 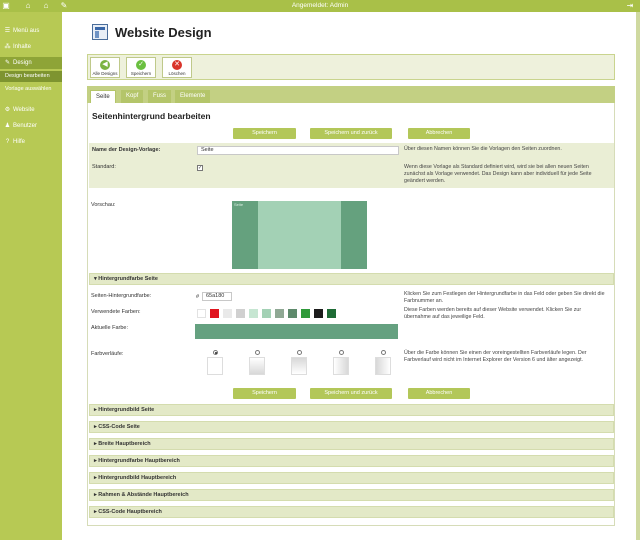 What do you see at coordinates (351, 393) in the screenshot?
I see `save-and-back-button-bottom: Speichern und zurück` at bounding box center [351, 393].